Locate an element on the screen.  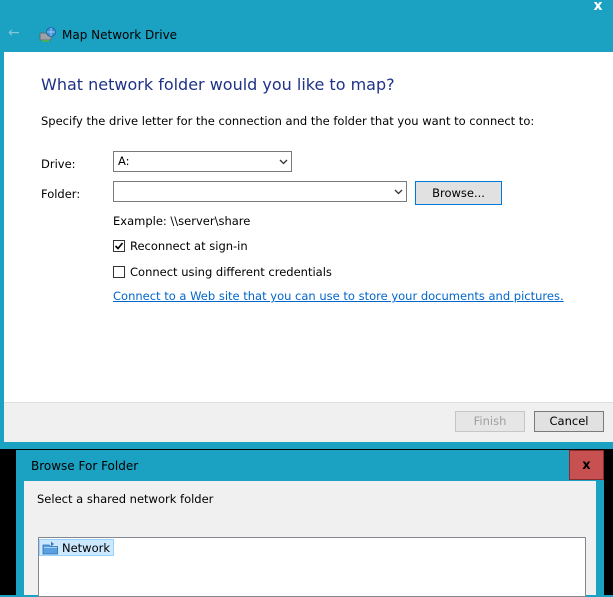
dialog-footer: Finish Cancel is located at coordinates (308, 422).